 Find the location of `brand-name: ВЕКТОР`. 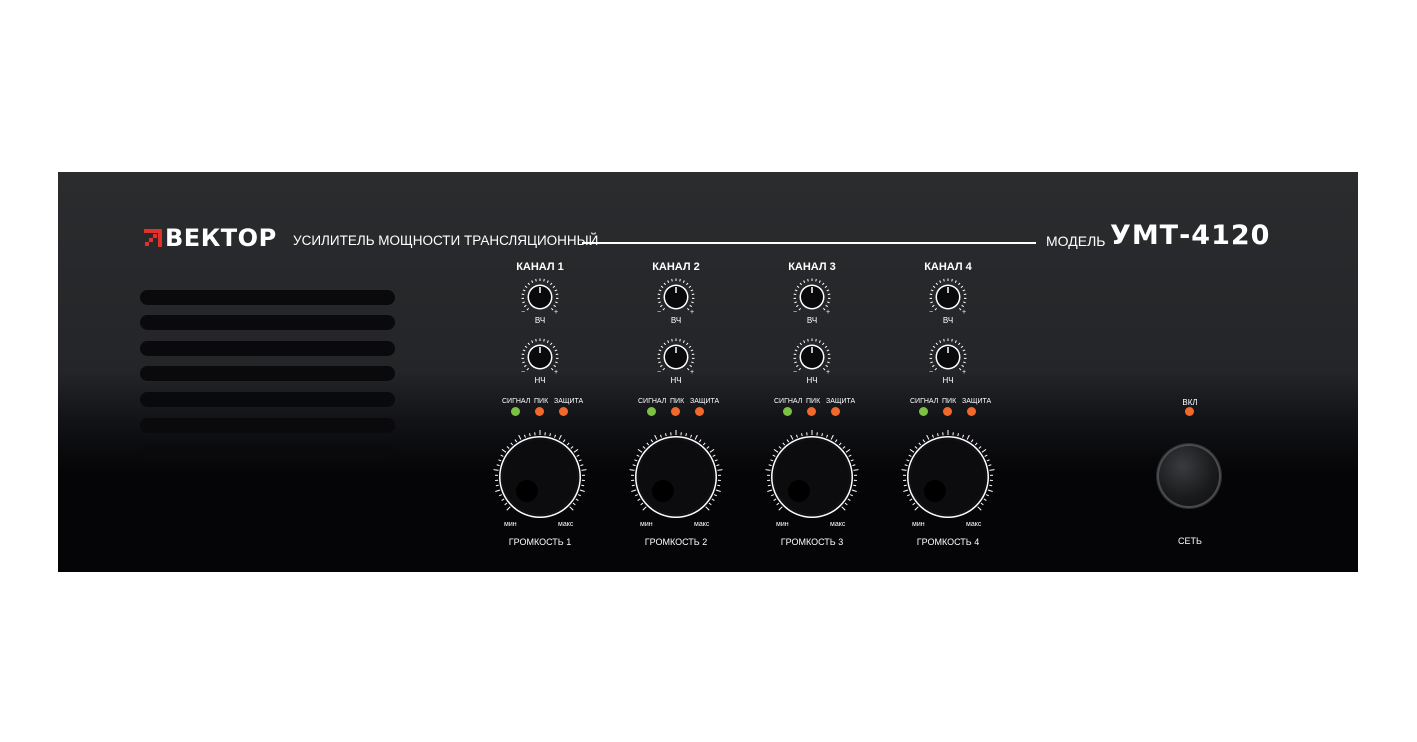

brand-name: ВЕКТОР is located at coordinates (221, 238).